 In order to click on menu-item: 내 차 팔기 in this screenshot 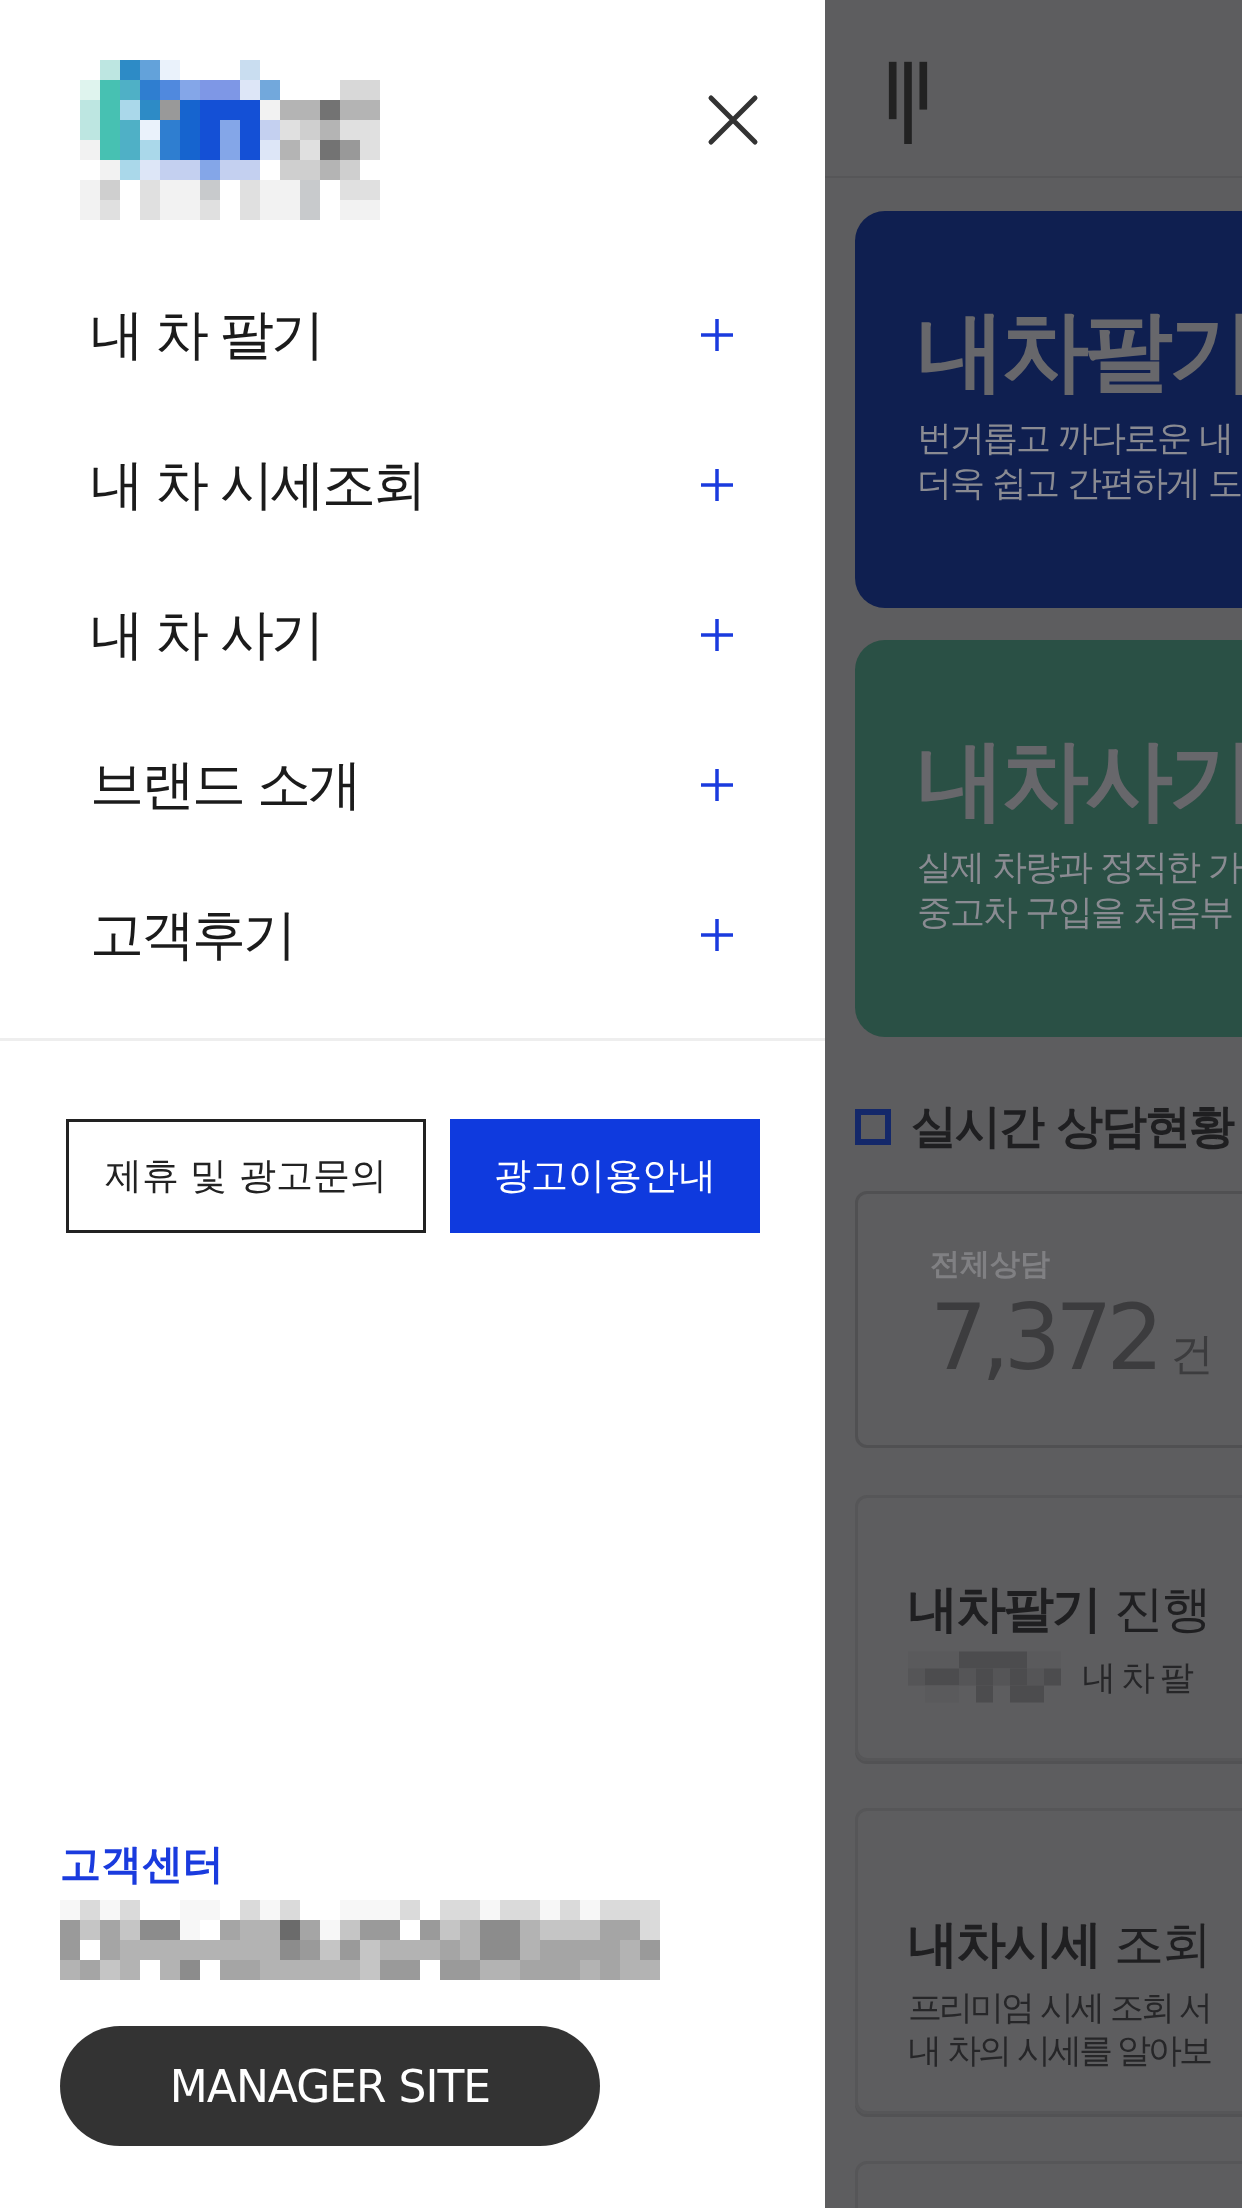, I will do `click(412, 335)`.